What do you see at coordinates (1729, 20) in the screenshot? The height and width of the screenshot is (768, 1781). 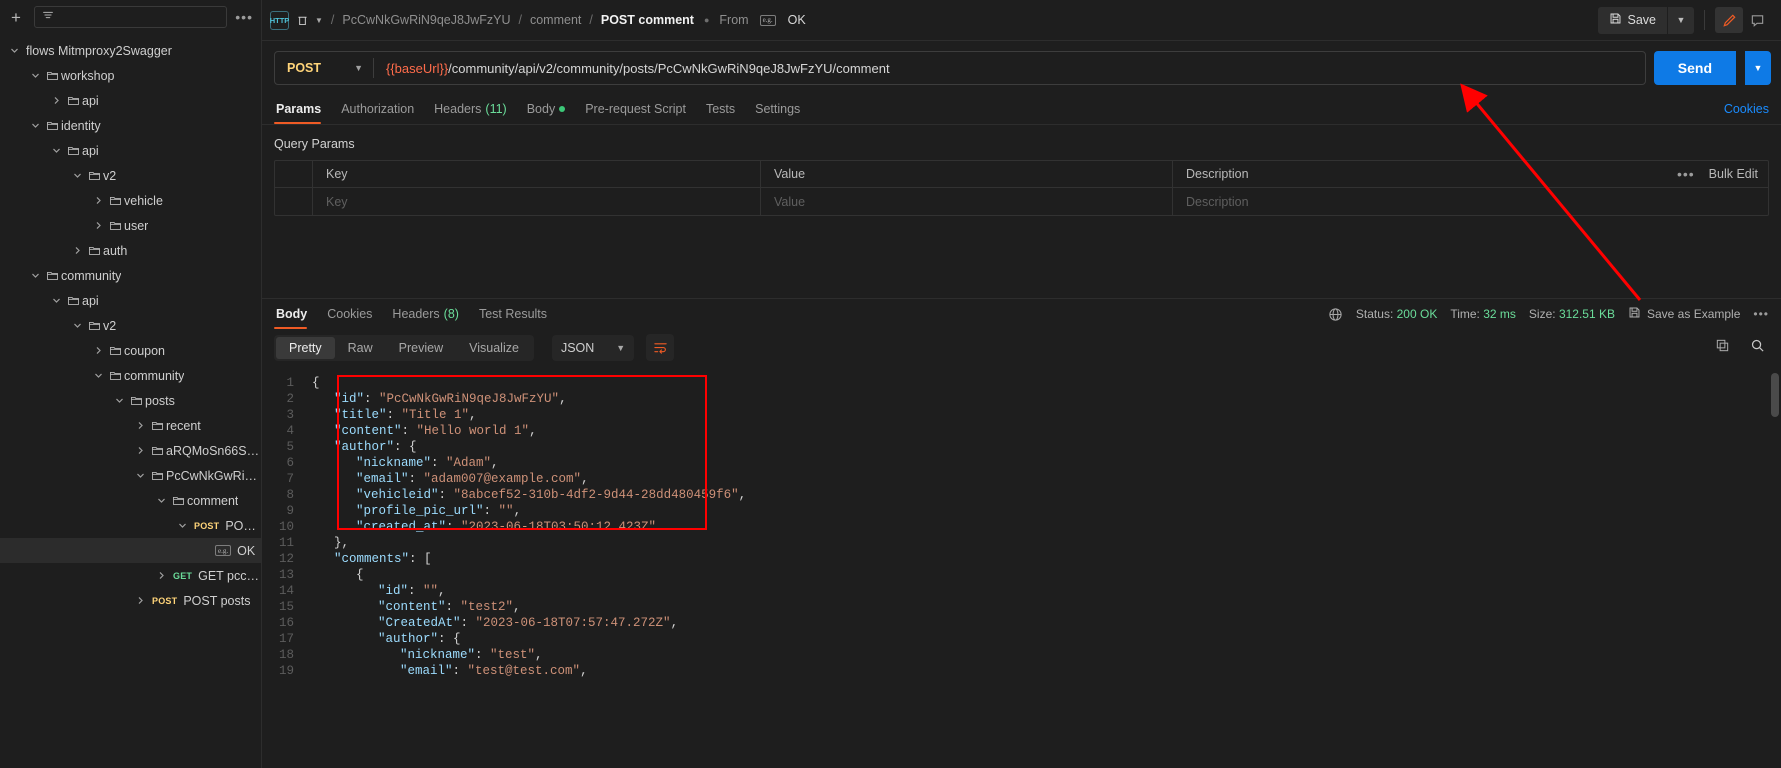 I see `pencil-icon` at bounding box center [1729, 20].